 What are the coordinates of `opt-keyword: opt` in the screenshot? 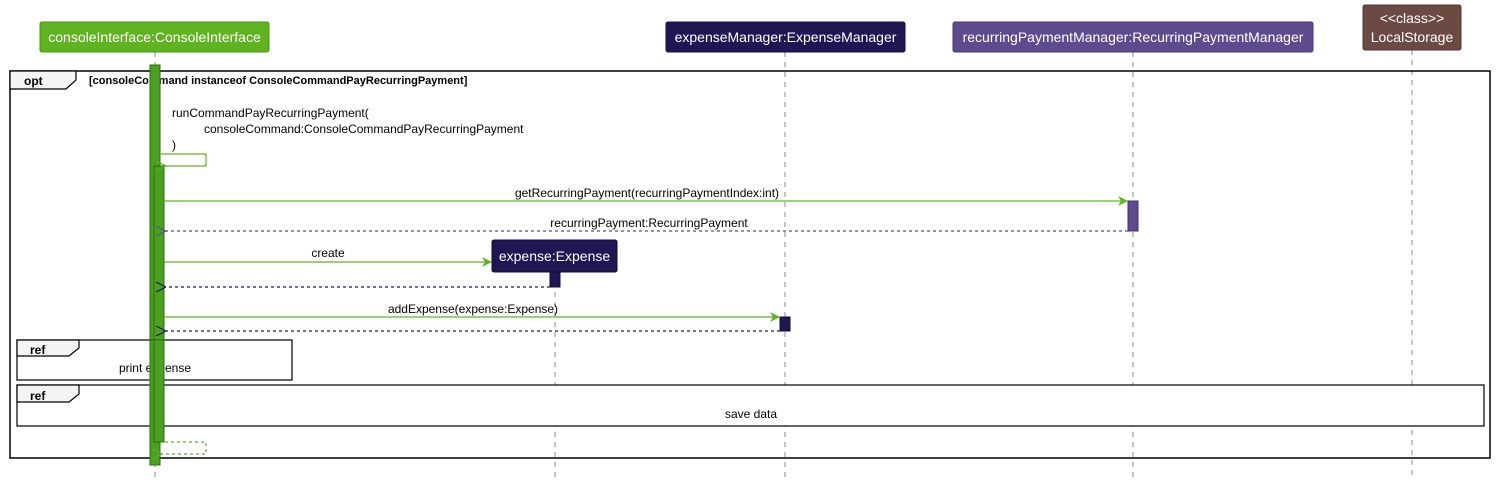 It's located at (33, 81).